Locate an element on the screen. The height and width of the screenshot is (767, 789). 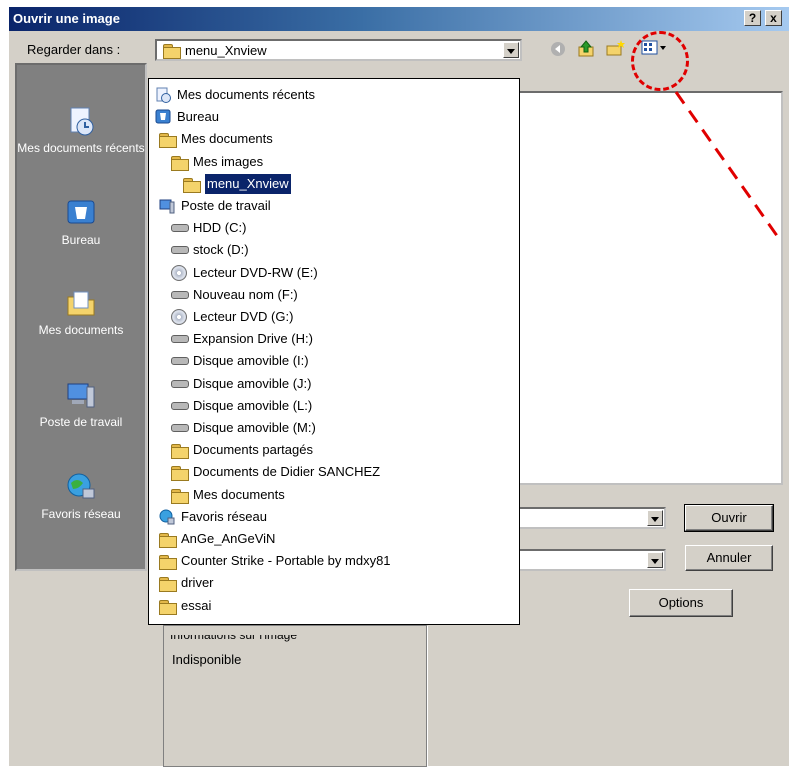
annotation-line is located at coordinates (728, 166).